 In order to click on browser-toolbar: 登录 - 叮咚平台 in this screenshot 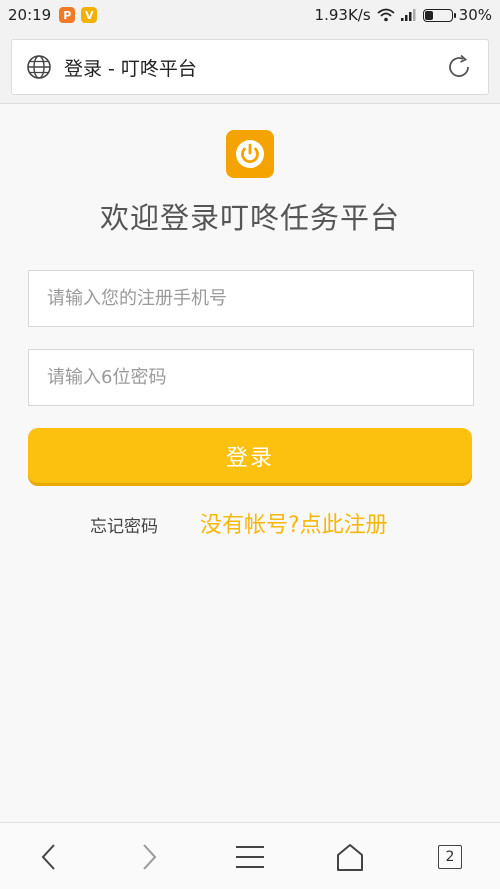, I will do `click(250, 67)`.